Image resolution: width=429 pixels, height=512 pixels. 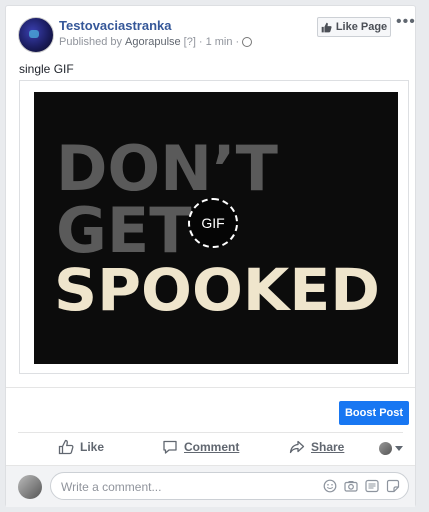 I want to click on post-time: 1 min, so click(x=219, y=42).